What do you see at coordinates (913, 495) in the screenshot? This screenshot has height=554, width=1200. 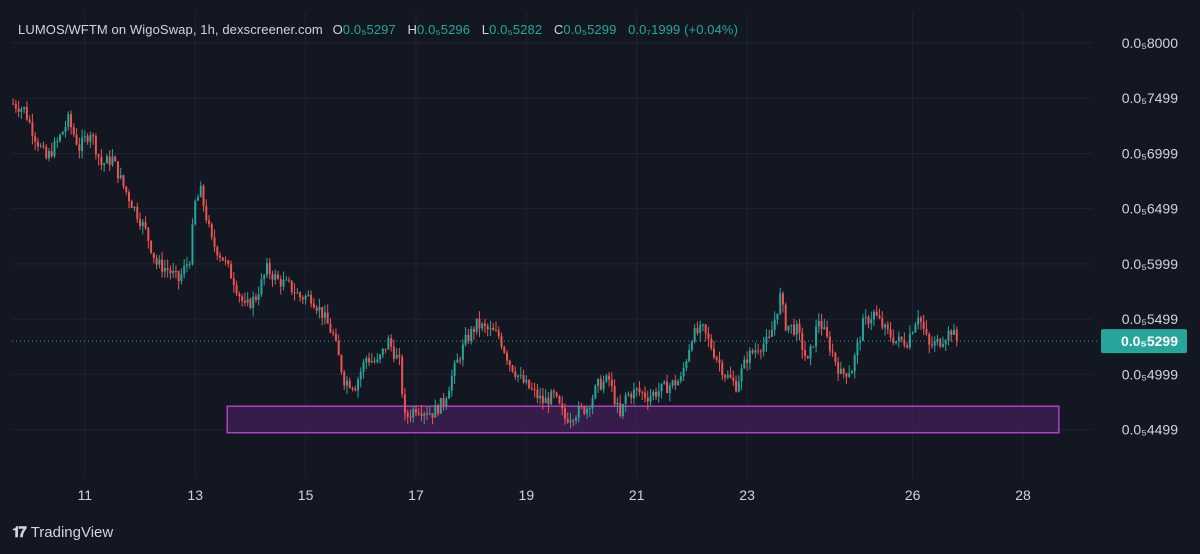 I see `time-tick-label: 26` at bounding box center [913, 495].